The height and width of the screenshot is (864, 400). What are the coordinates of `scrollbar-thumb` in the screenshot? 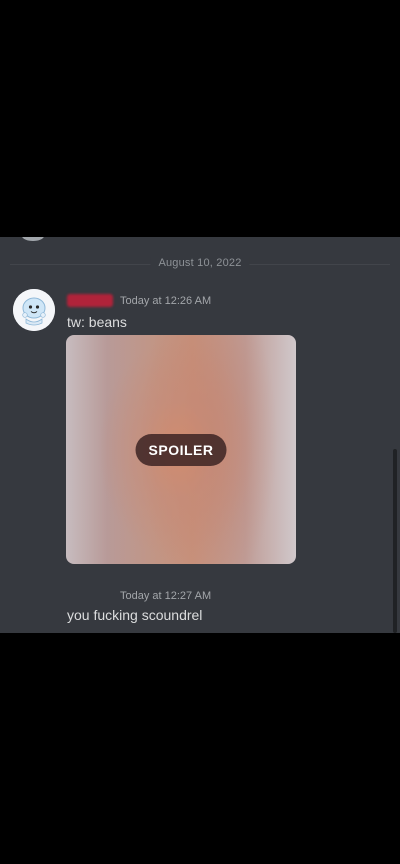 It's located at (395, 541).